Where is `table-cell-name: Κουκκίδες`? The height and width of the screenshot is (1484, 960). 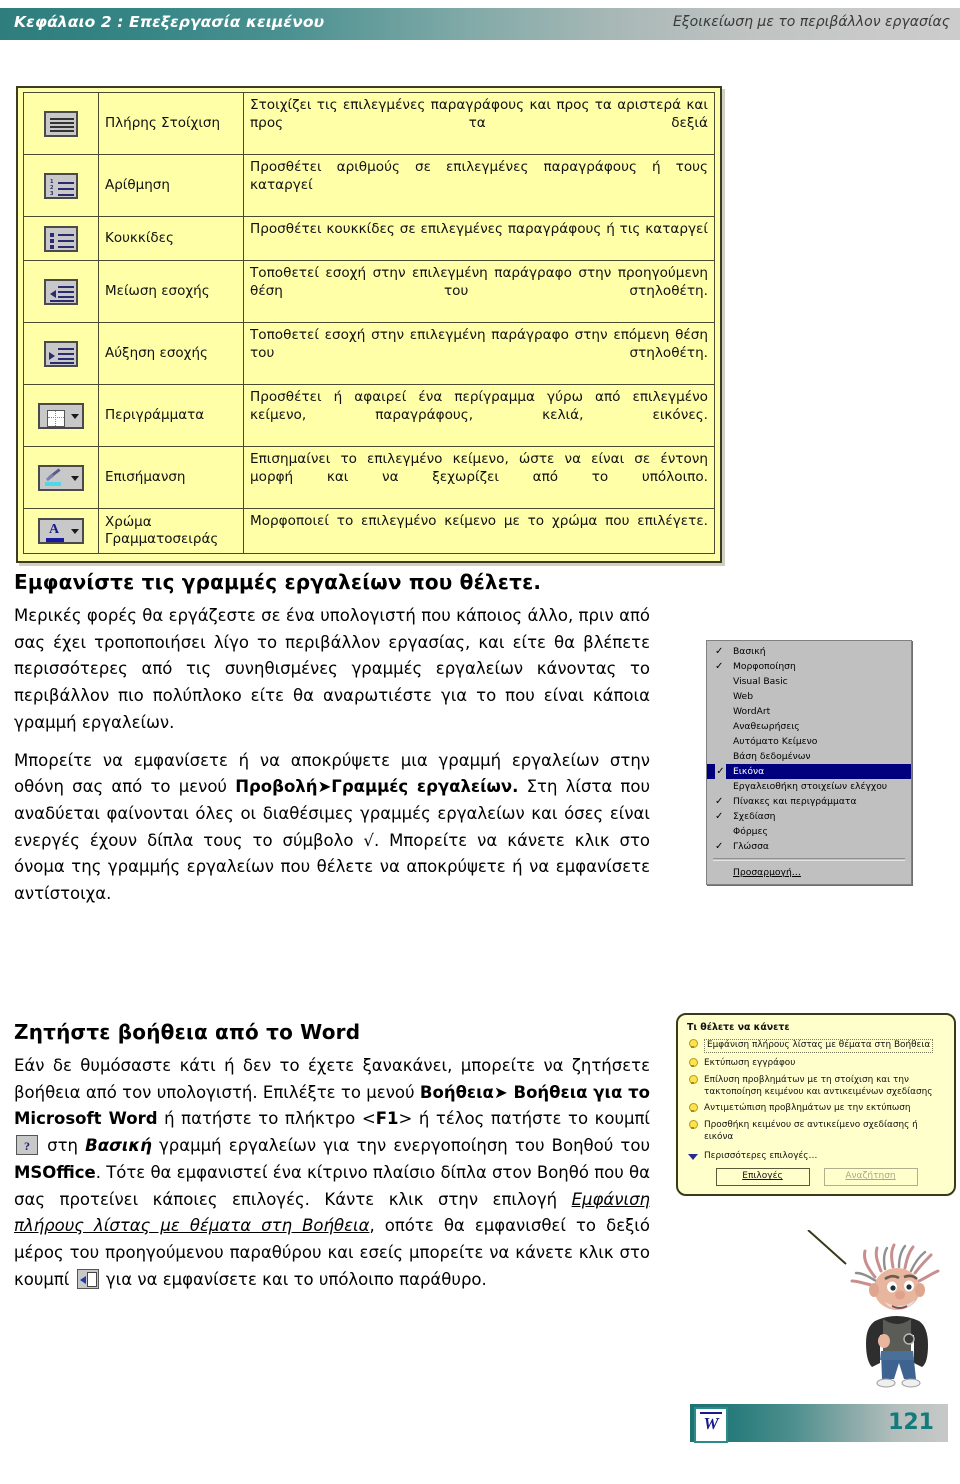 table-cell-name: Κουκκίδες is located at coordinates (171, 239).